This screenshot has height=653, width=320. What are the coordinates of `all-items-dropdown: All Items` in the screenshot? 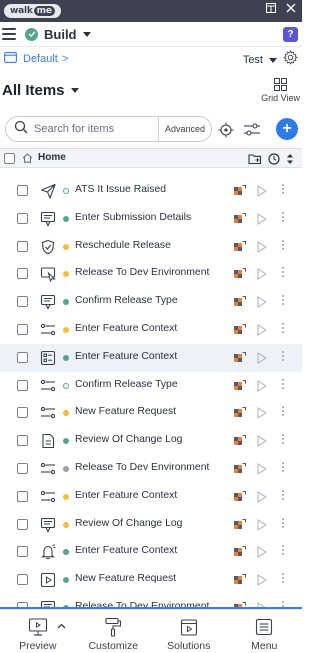 It's located at (40, 90).